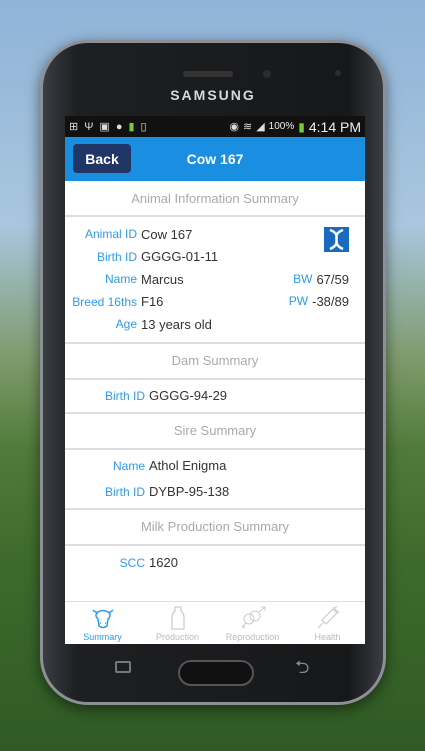 The height and width of the screenshot is (751, 425). I want to click on tab-production: Production, so click(177, 623).